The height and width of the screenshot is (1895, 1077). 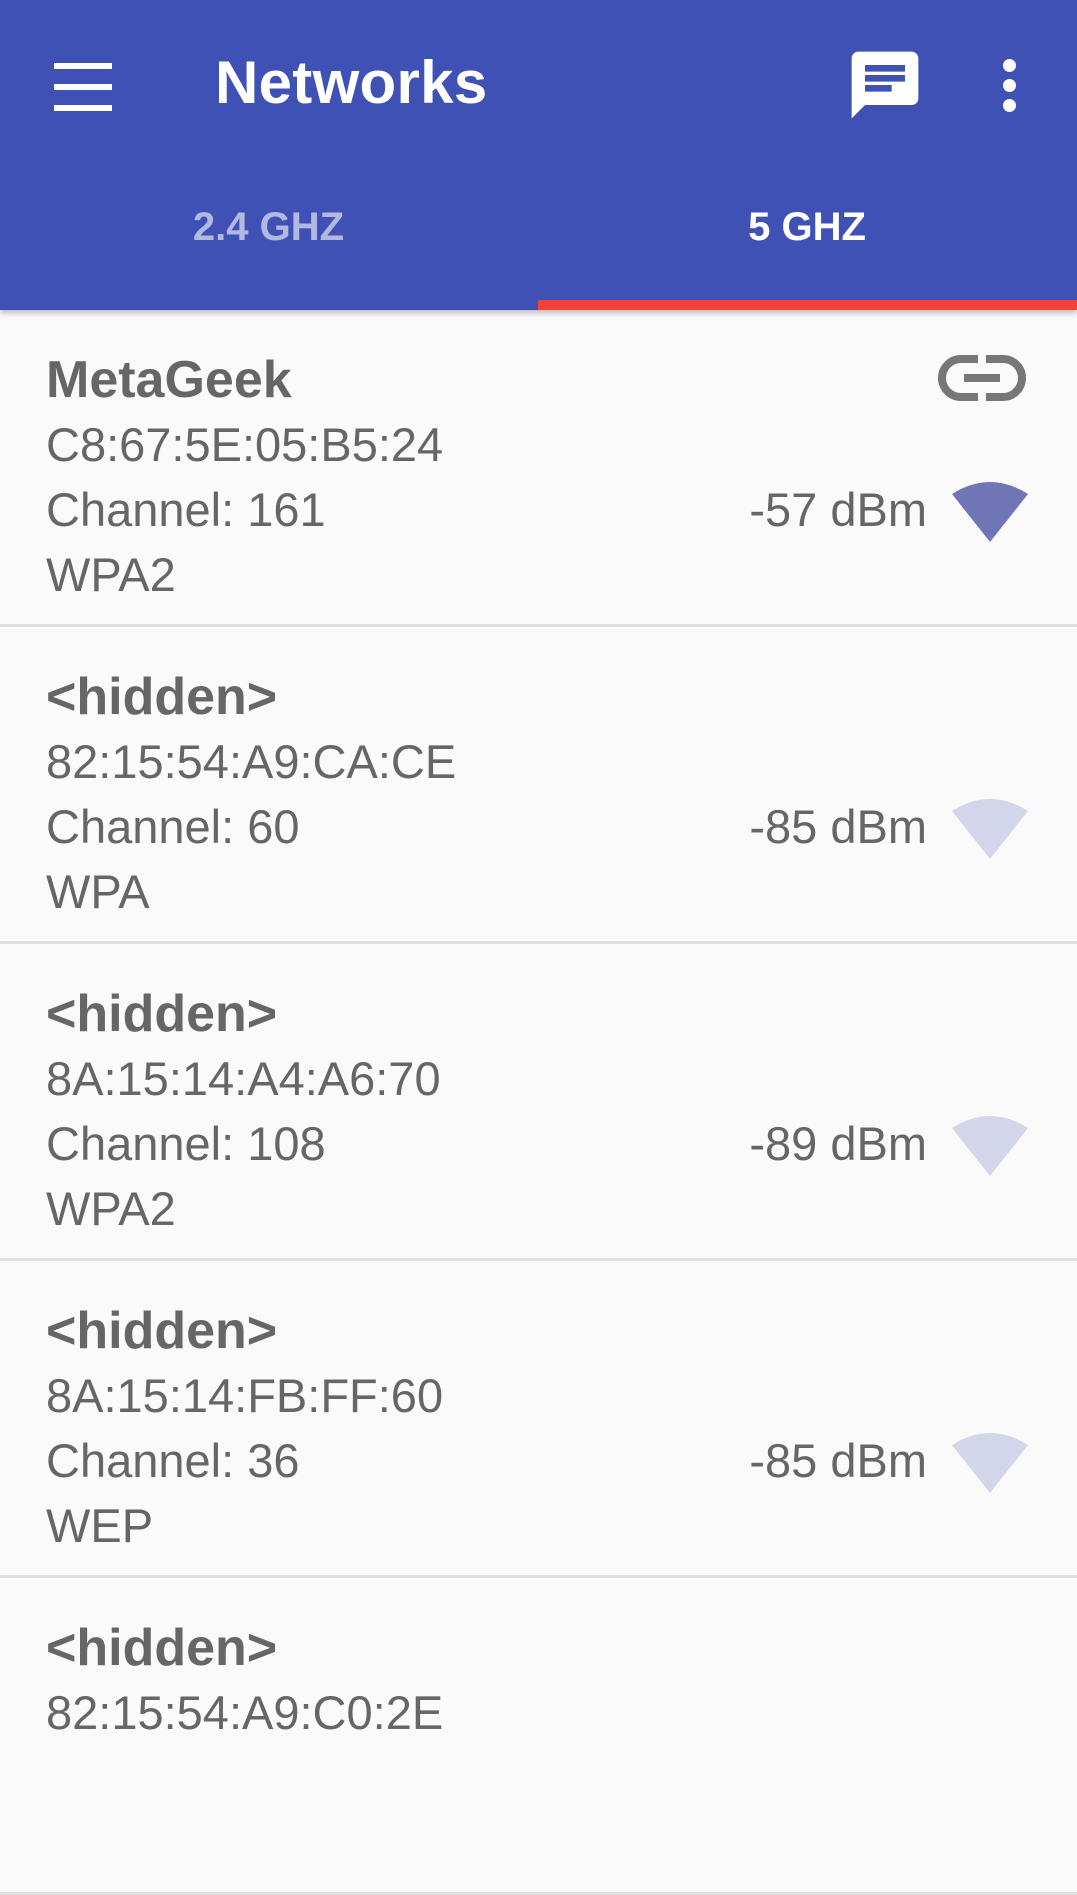 I want to click on network-ssid: MetaGeek, so click(x=169, y=380).